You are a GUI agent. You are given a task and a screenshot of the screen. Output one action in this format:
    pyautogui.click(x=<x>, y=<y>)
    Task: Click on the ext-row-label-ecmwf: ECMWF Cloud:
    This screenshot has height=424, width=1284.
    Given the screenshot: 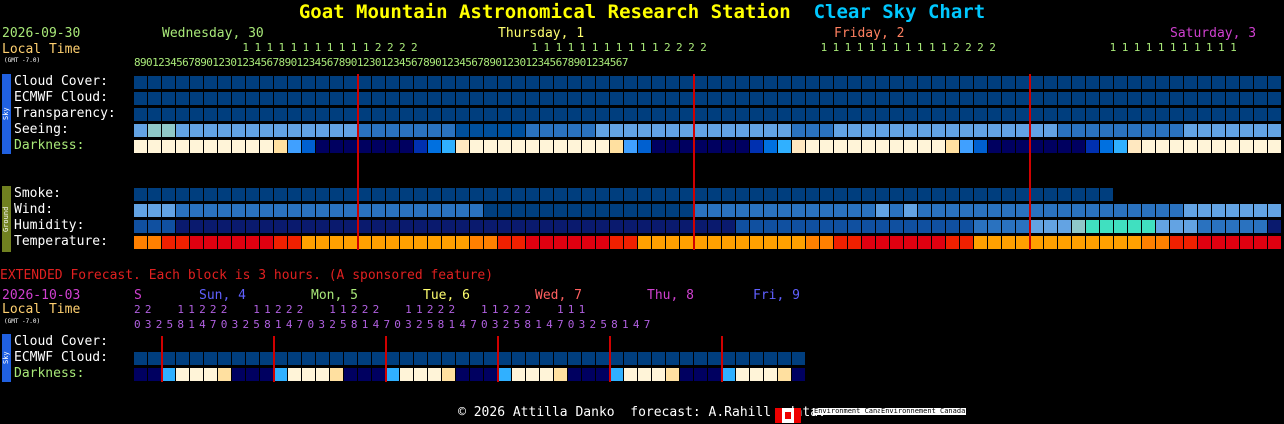 What is the action you would take?
    pyautogui.click(x=61, y=358)
    